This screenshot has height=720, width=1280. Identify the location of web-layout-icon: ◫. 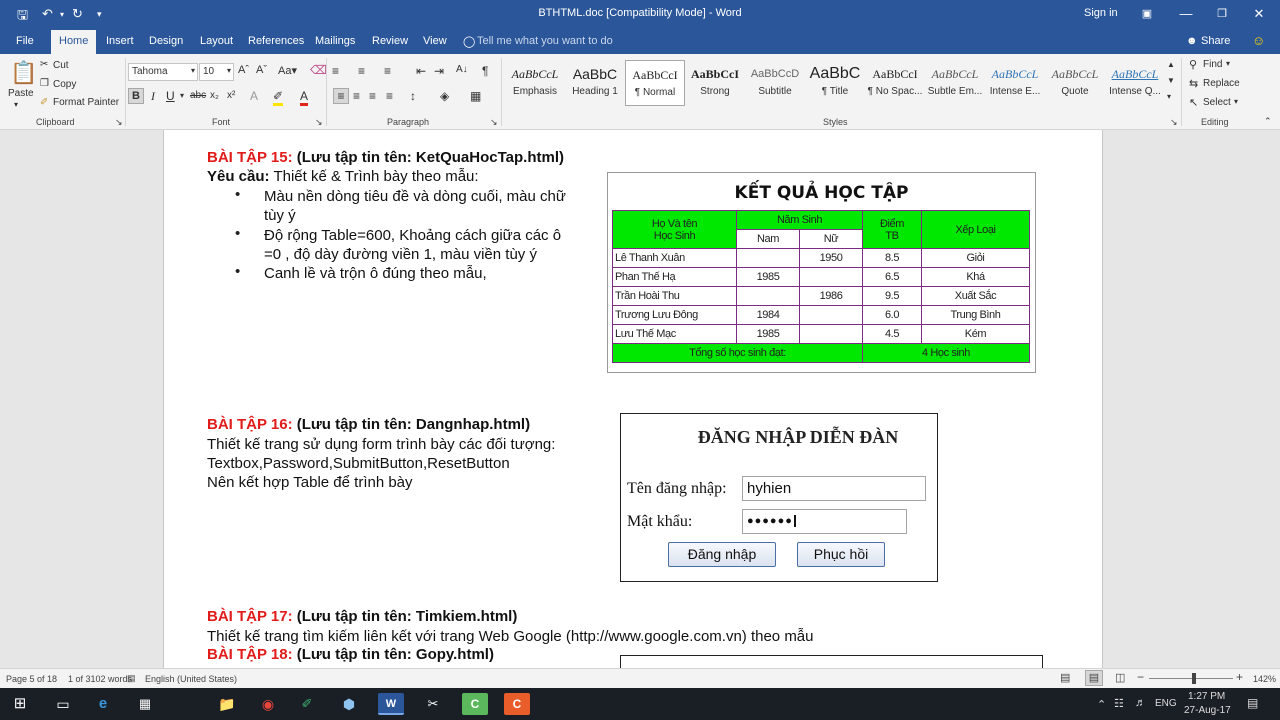
(1120, 677).